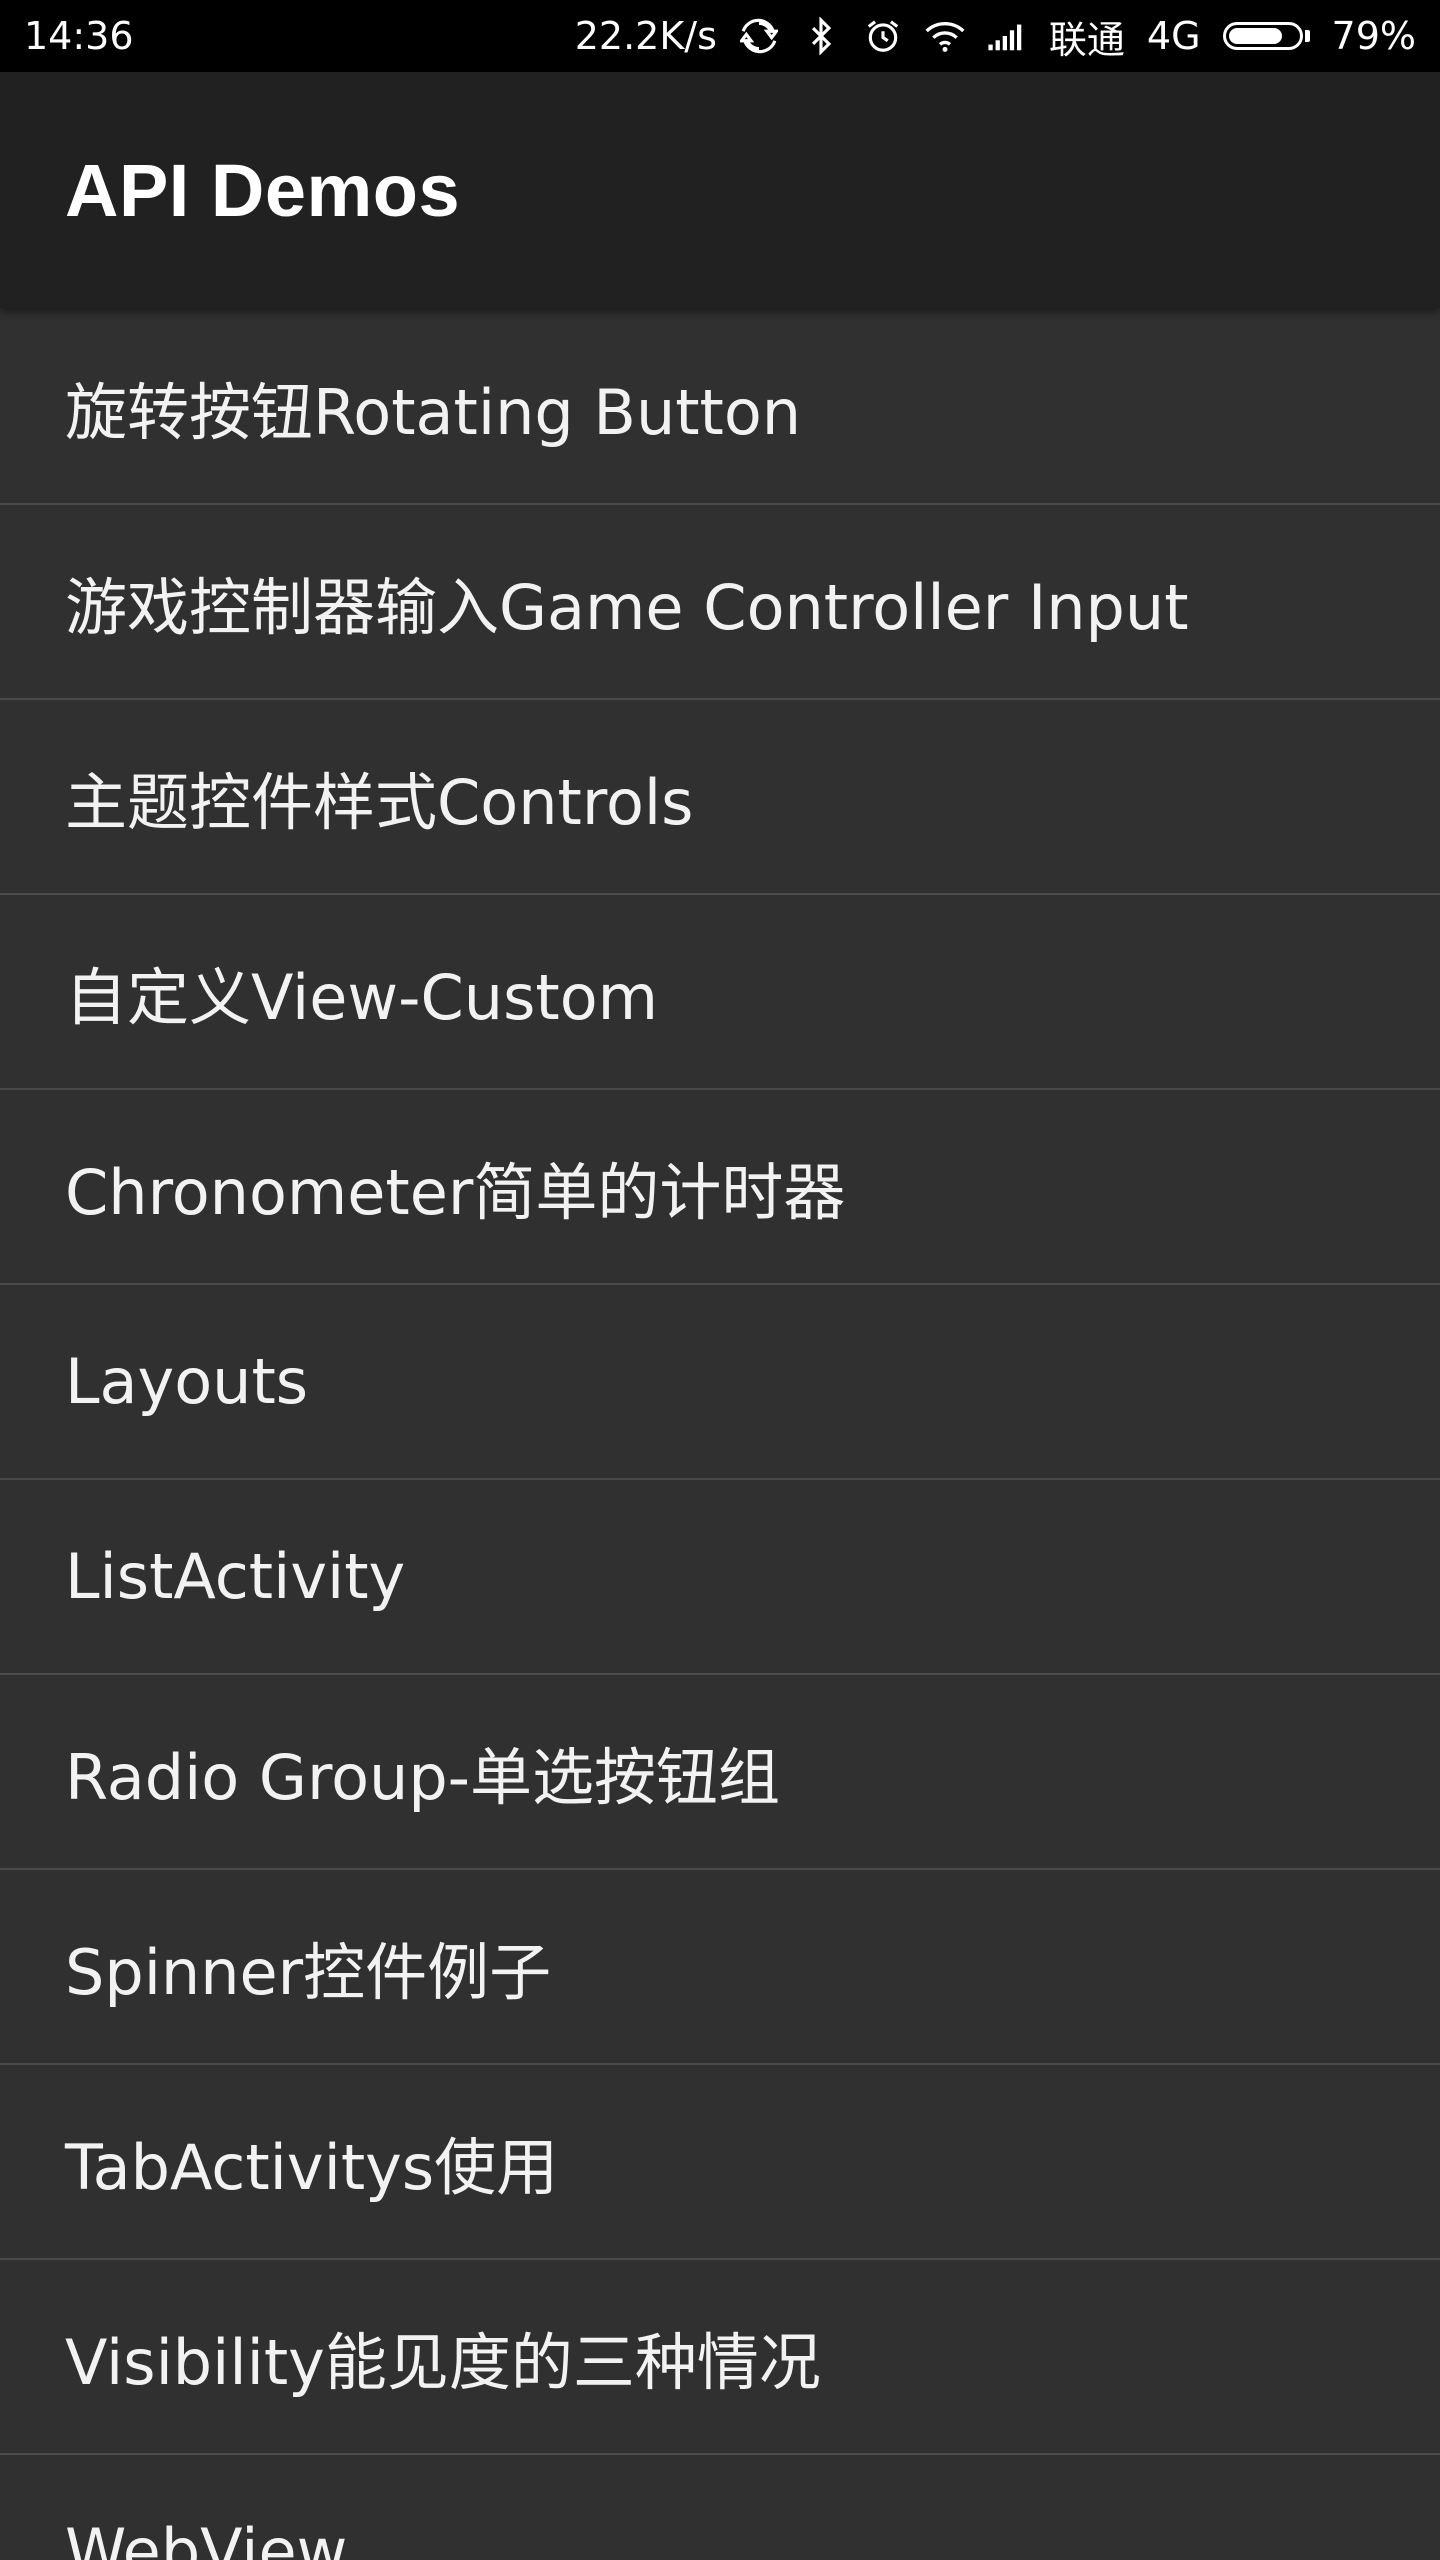 This screenshot has width=1440, height=2560. Describe the element at coordinates (883, 36) in the screenshot. I see `alarm-icon` at that location.